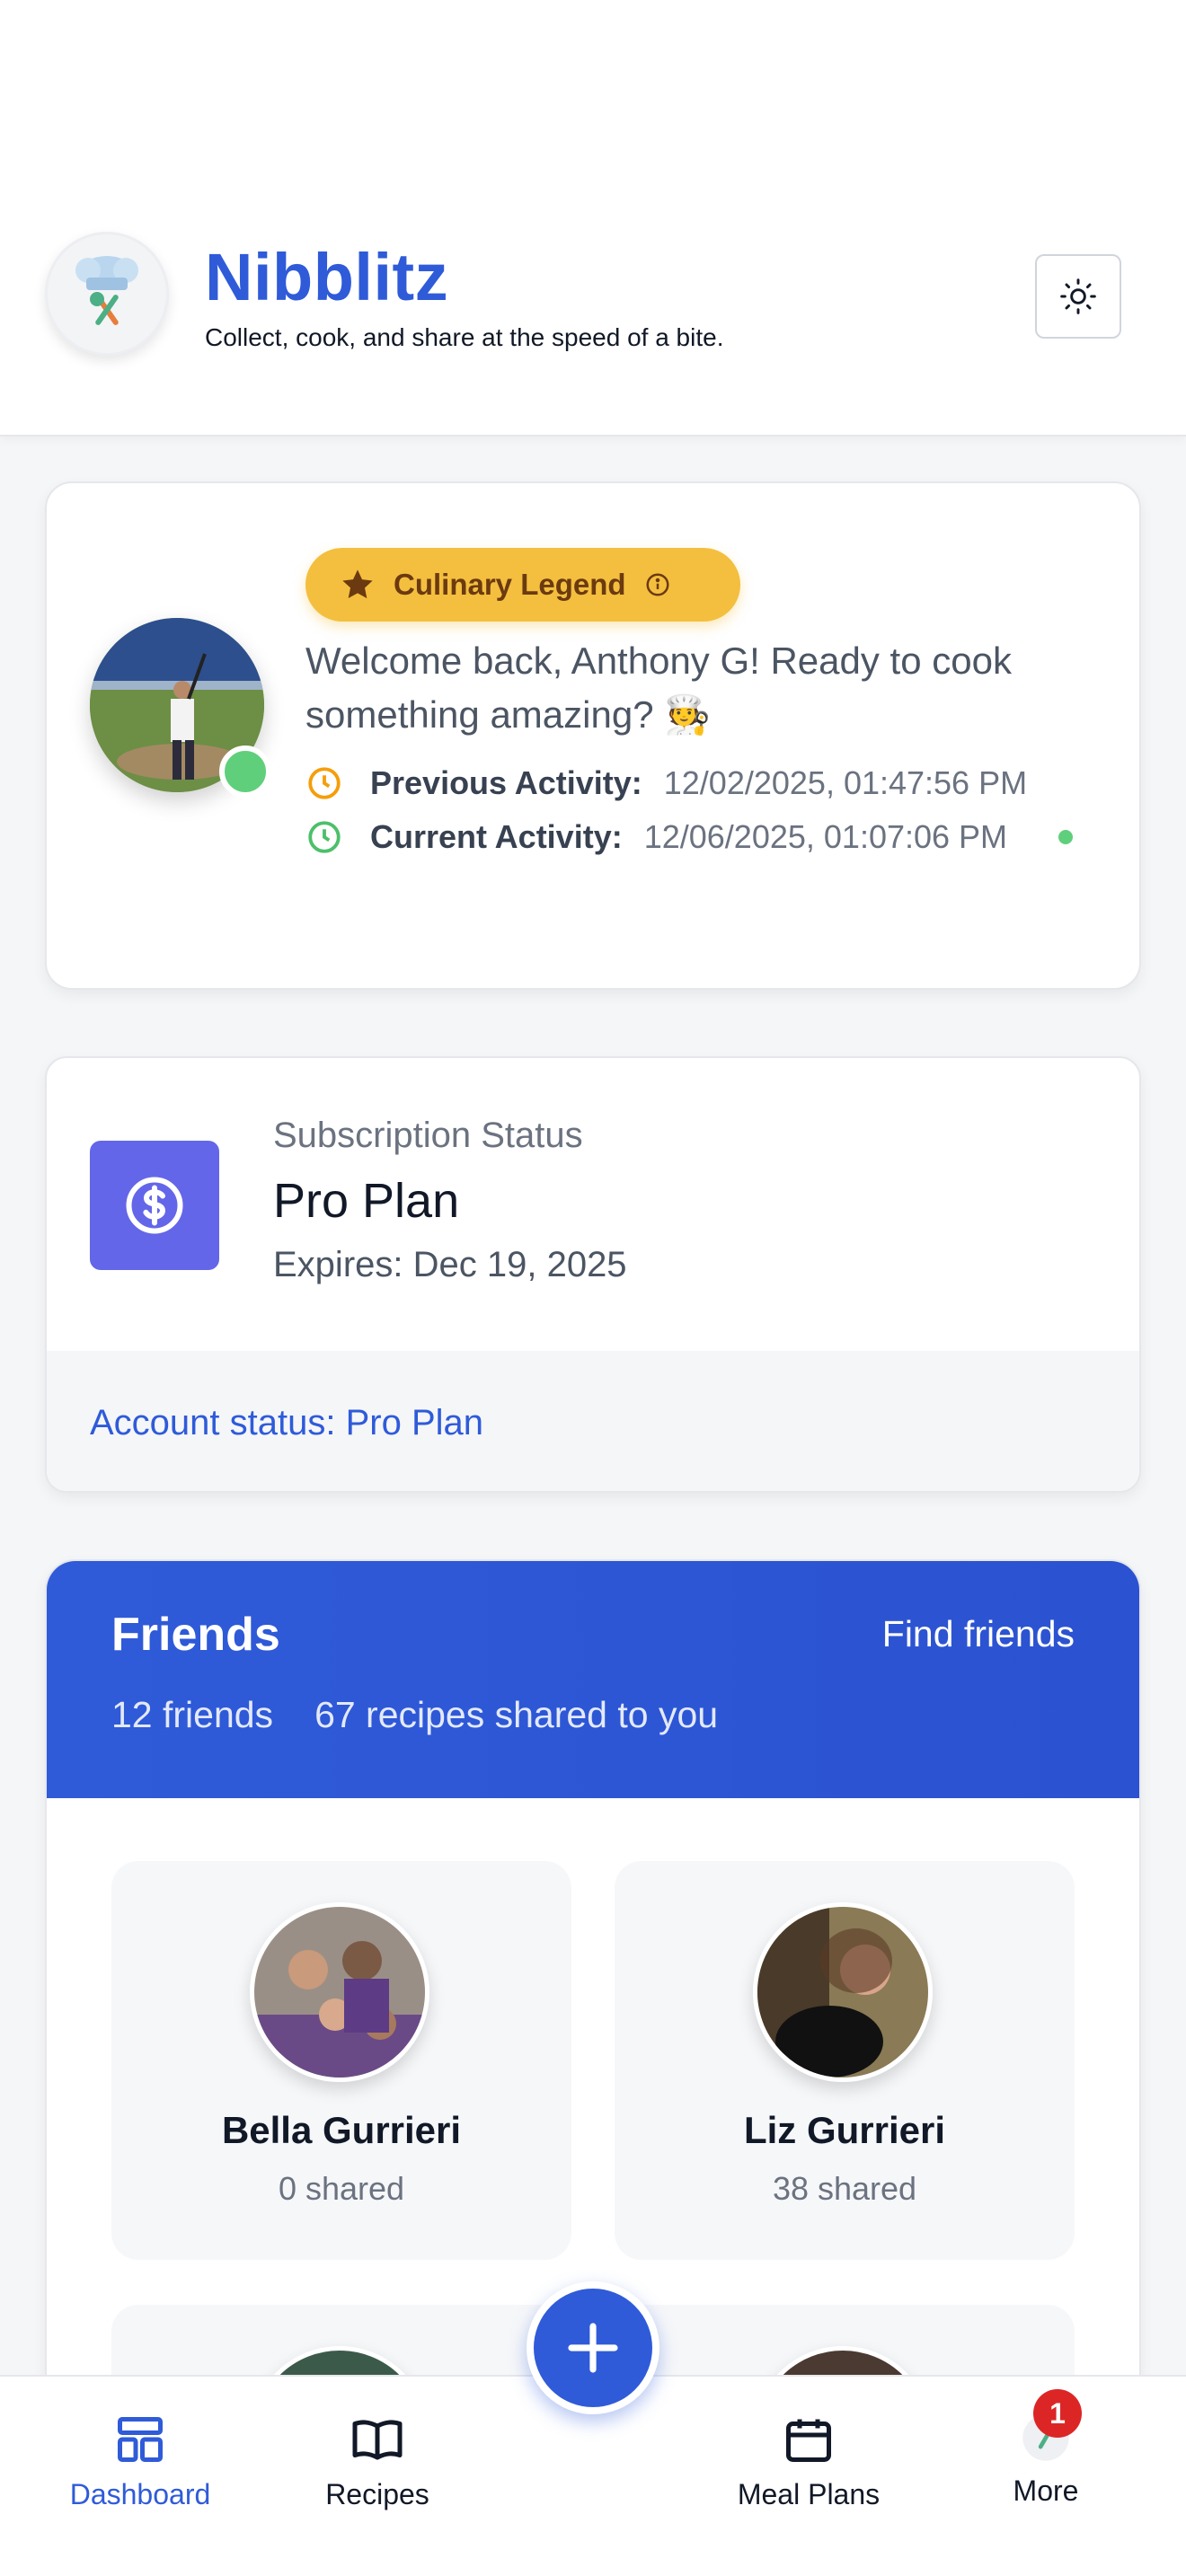 The height and width of the screenshot is (2576, 1186). What do you see at coordinates (516, 1714) in the screenshot?
I see `recipes-shared-count: 67 recipes shared to you` at bounding box center [516, 1714].